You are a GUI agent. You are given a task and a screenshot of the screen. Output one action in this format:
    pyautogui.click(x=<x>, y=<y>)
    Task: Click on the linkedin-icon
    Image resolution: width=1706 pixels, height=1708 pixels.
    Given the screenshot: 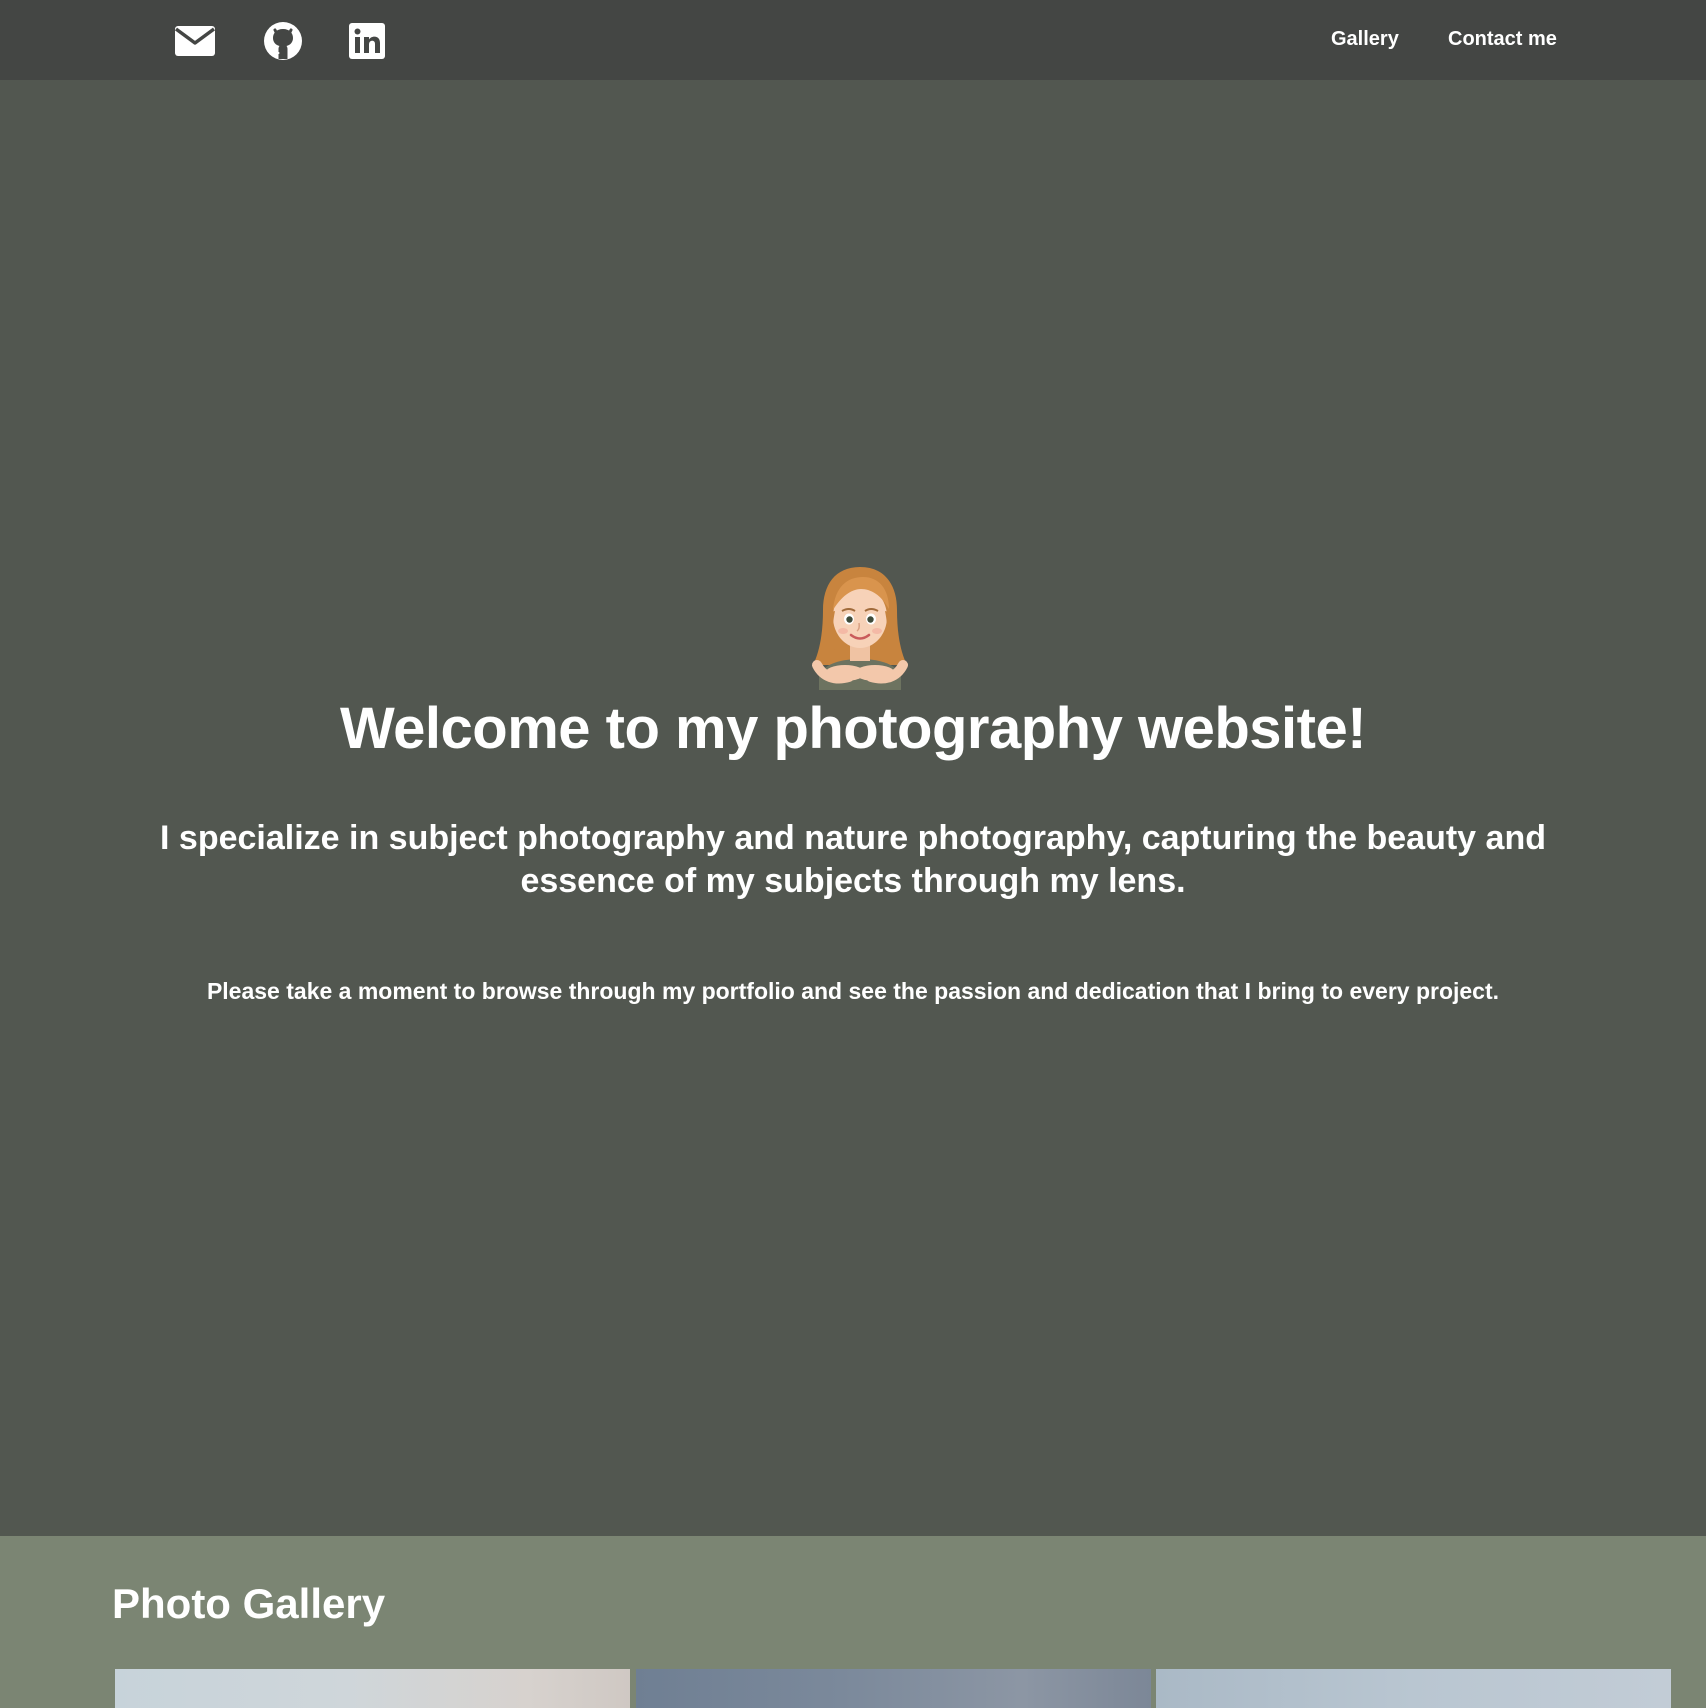 What is the action you would take?
    pyautogui.click(x=367, y=41)
    